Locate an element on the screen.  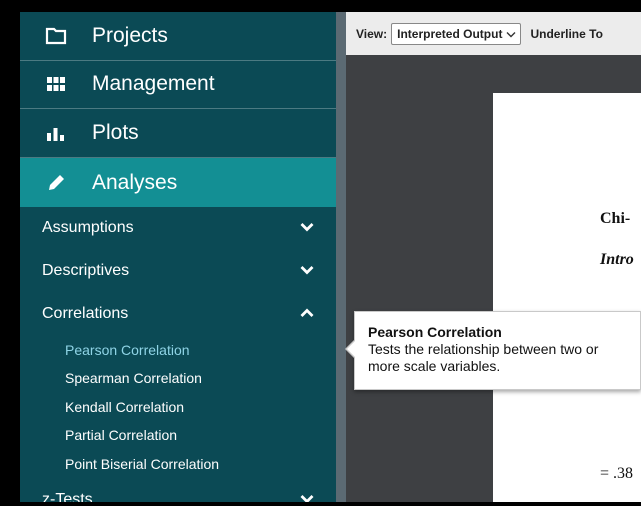
output-toolbar: View: Interpreted Output Underline To is located at coordinates (493, 33).